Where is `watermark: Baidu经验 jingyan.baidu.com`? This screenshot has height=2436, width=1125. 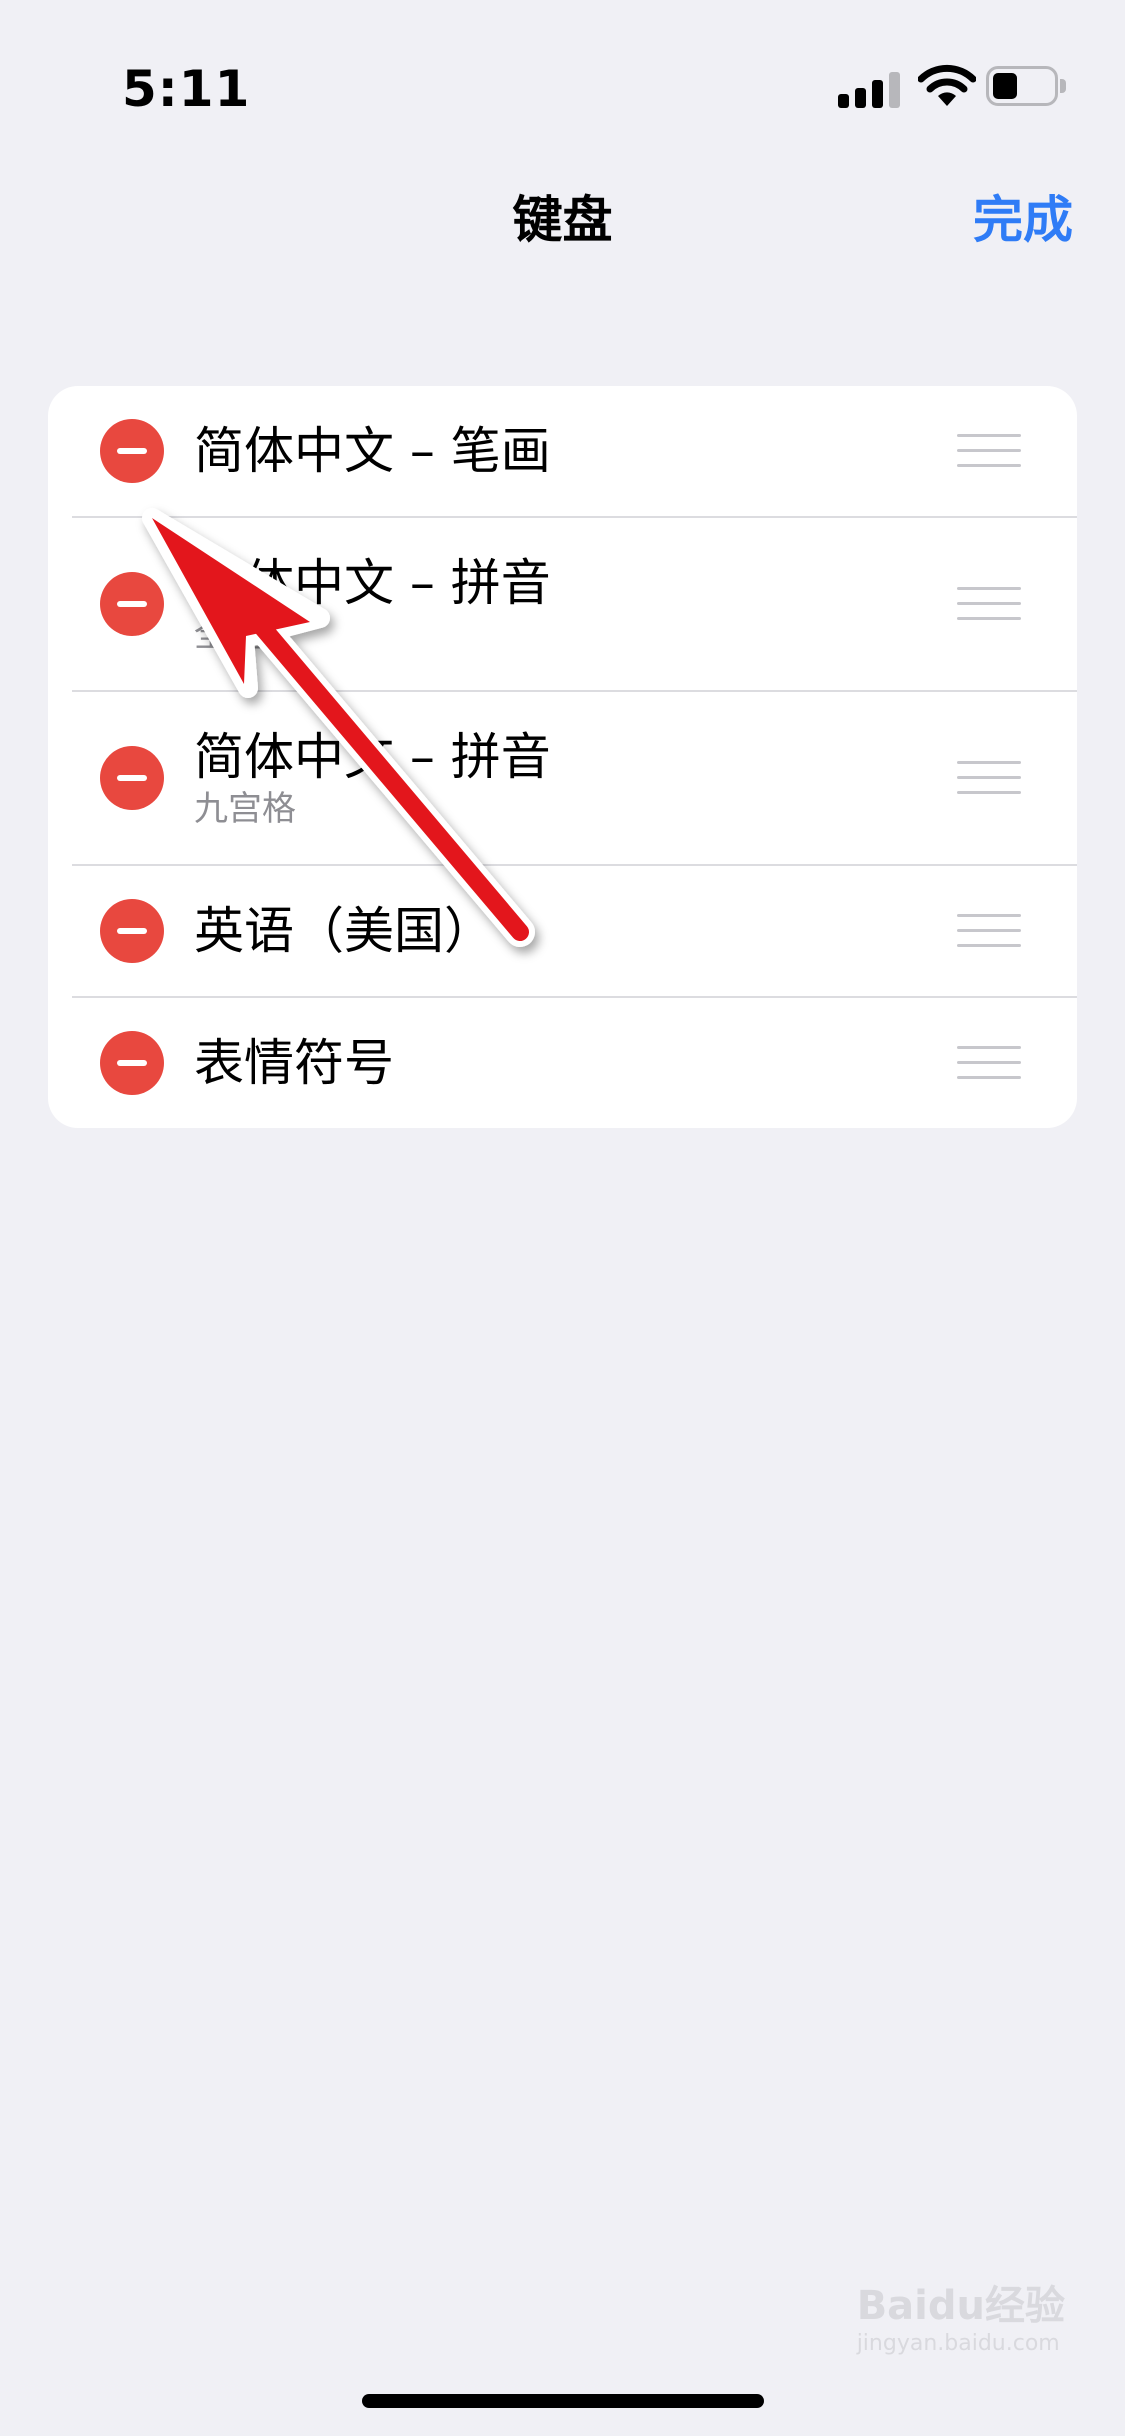
watermark: Baidu经验 jingyan.baidu.com is located at coordinates (961, 2314).